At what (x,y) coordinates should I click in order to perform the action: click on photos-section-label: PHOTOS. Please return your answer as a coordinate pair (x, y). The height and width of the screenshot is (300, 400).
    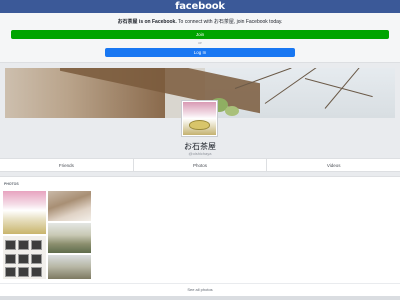
    Looking at the image, I should click on (11, 184).